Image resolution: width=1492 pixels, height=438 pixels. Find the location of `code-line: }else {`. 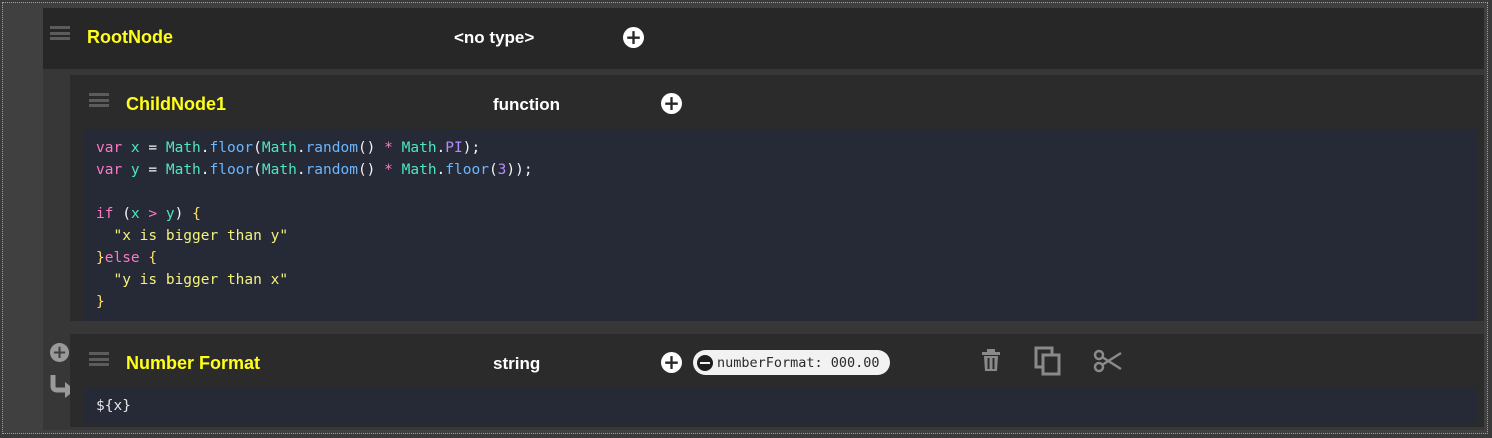

code-line: }else { is located at coordinates (780, 258).